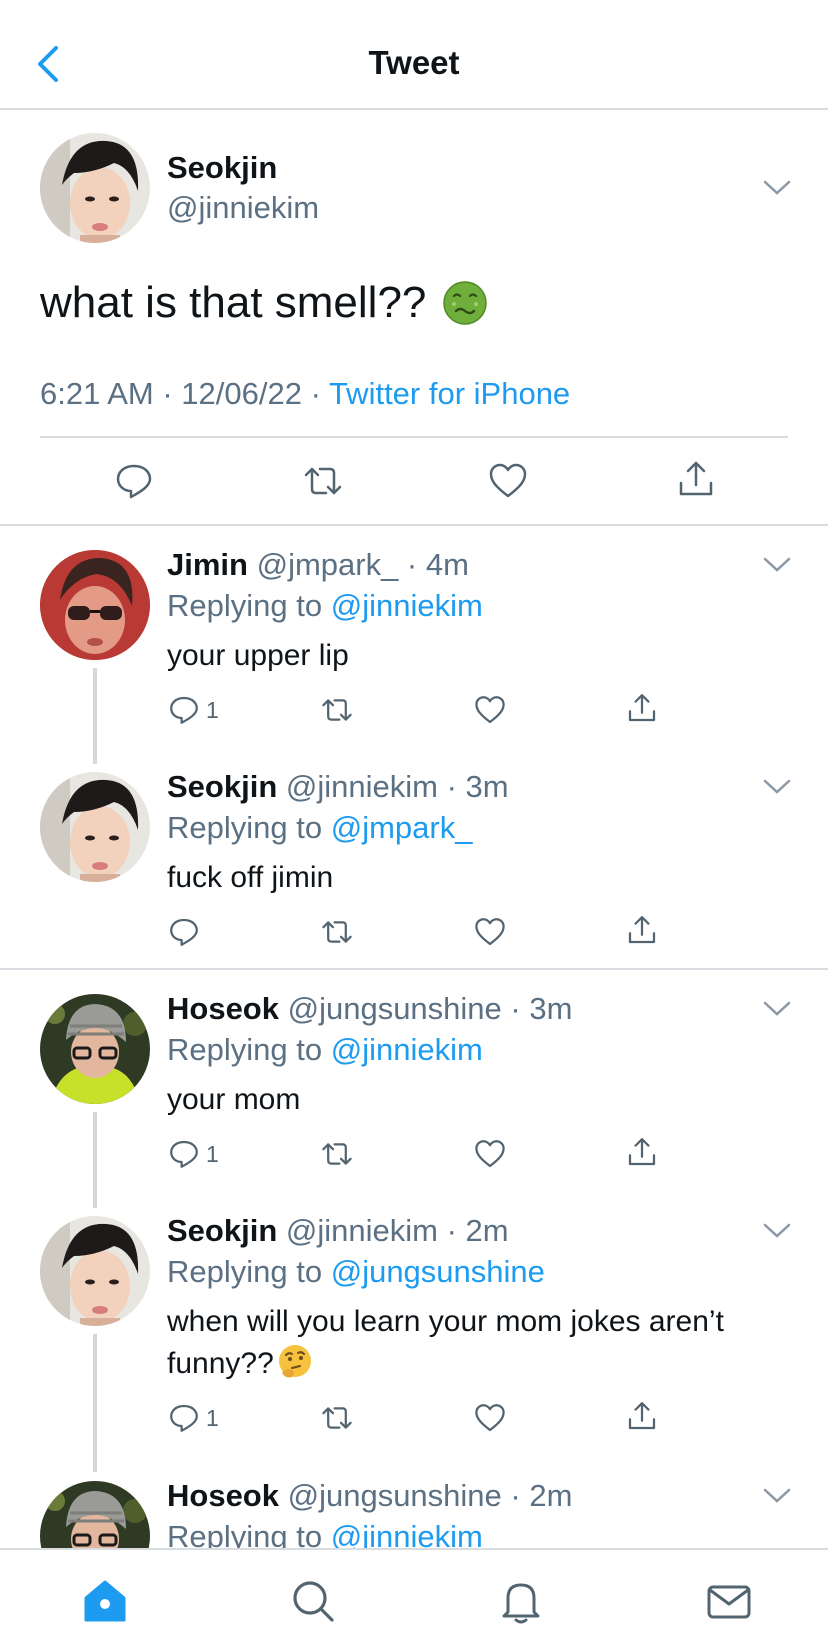  I want to click on replying-to: Replying to @jmpark_, so click(319, 828).